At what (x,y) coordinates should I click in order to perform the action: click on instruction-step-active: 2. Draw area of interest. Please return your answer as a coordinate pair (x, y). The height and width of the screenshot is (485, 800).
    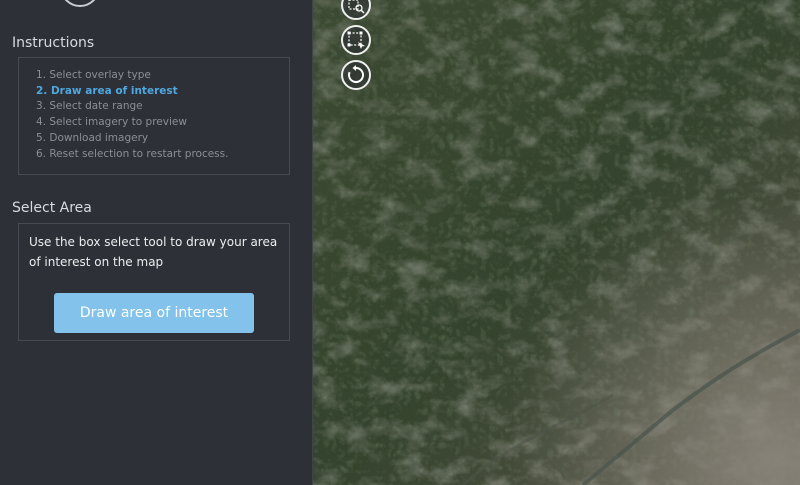
    Looking at the image, I should click on (107, 90).